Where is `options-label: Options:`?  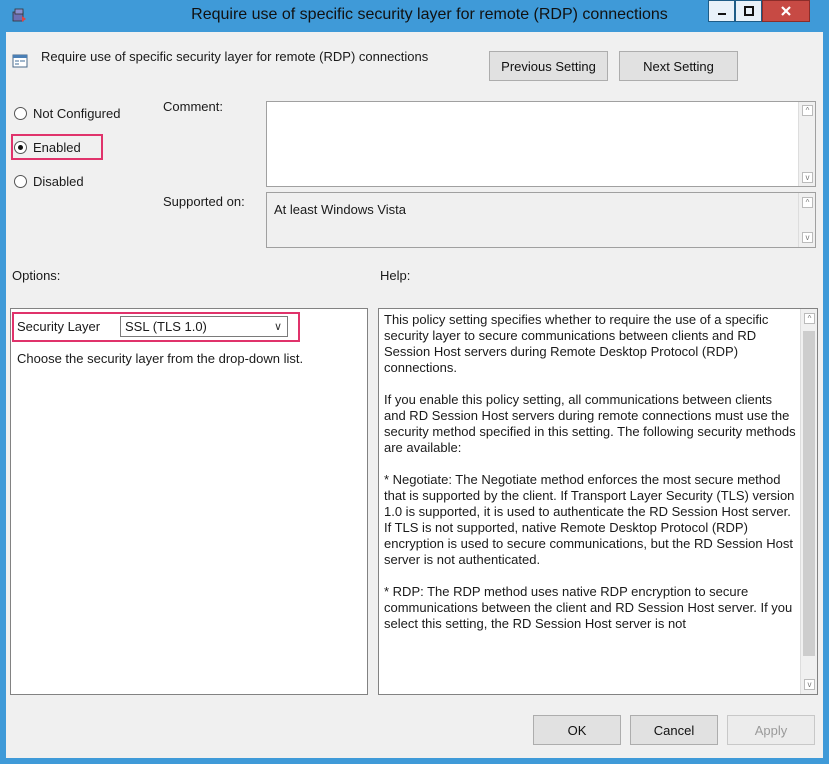
options-label: Options: is located at coordinates (36, 275).